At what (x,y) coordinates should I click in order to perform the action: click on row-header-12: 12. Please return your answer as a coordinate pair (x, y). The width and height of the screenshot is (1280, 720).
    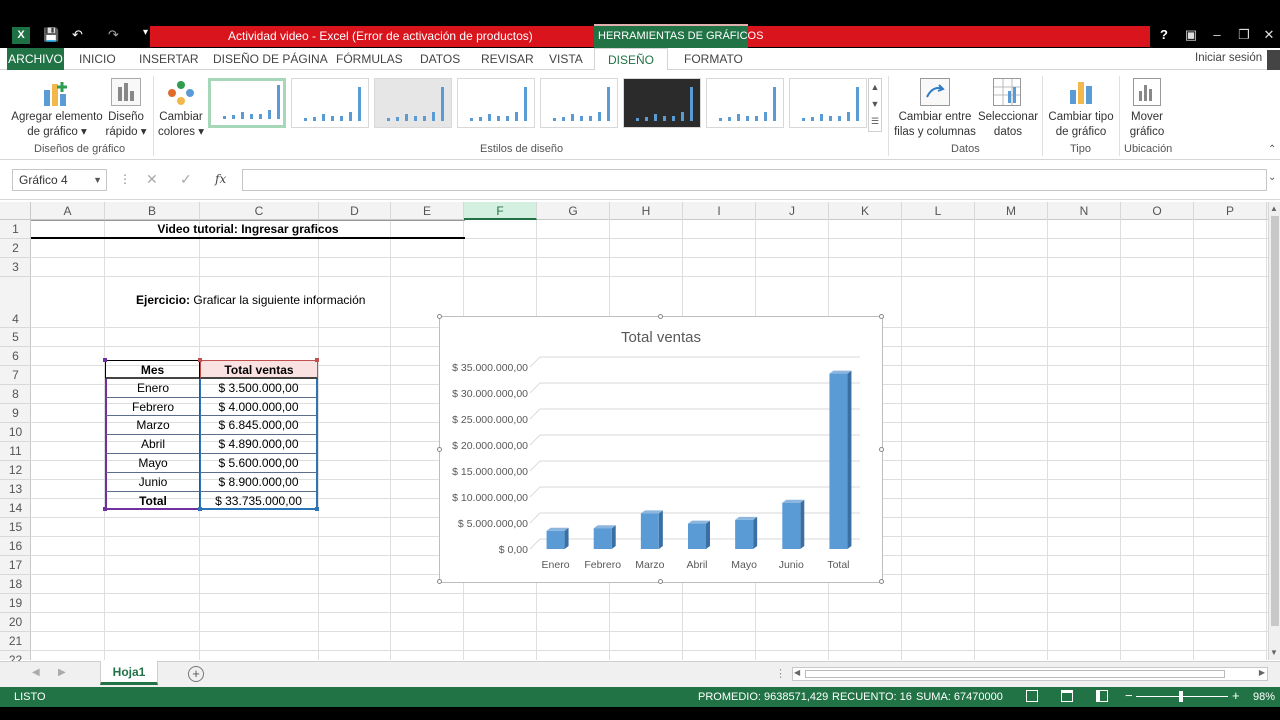
    Looking at the image, I should click on (15, 470).